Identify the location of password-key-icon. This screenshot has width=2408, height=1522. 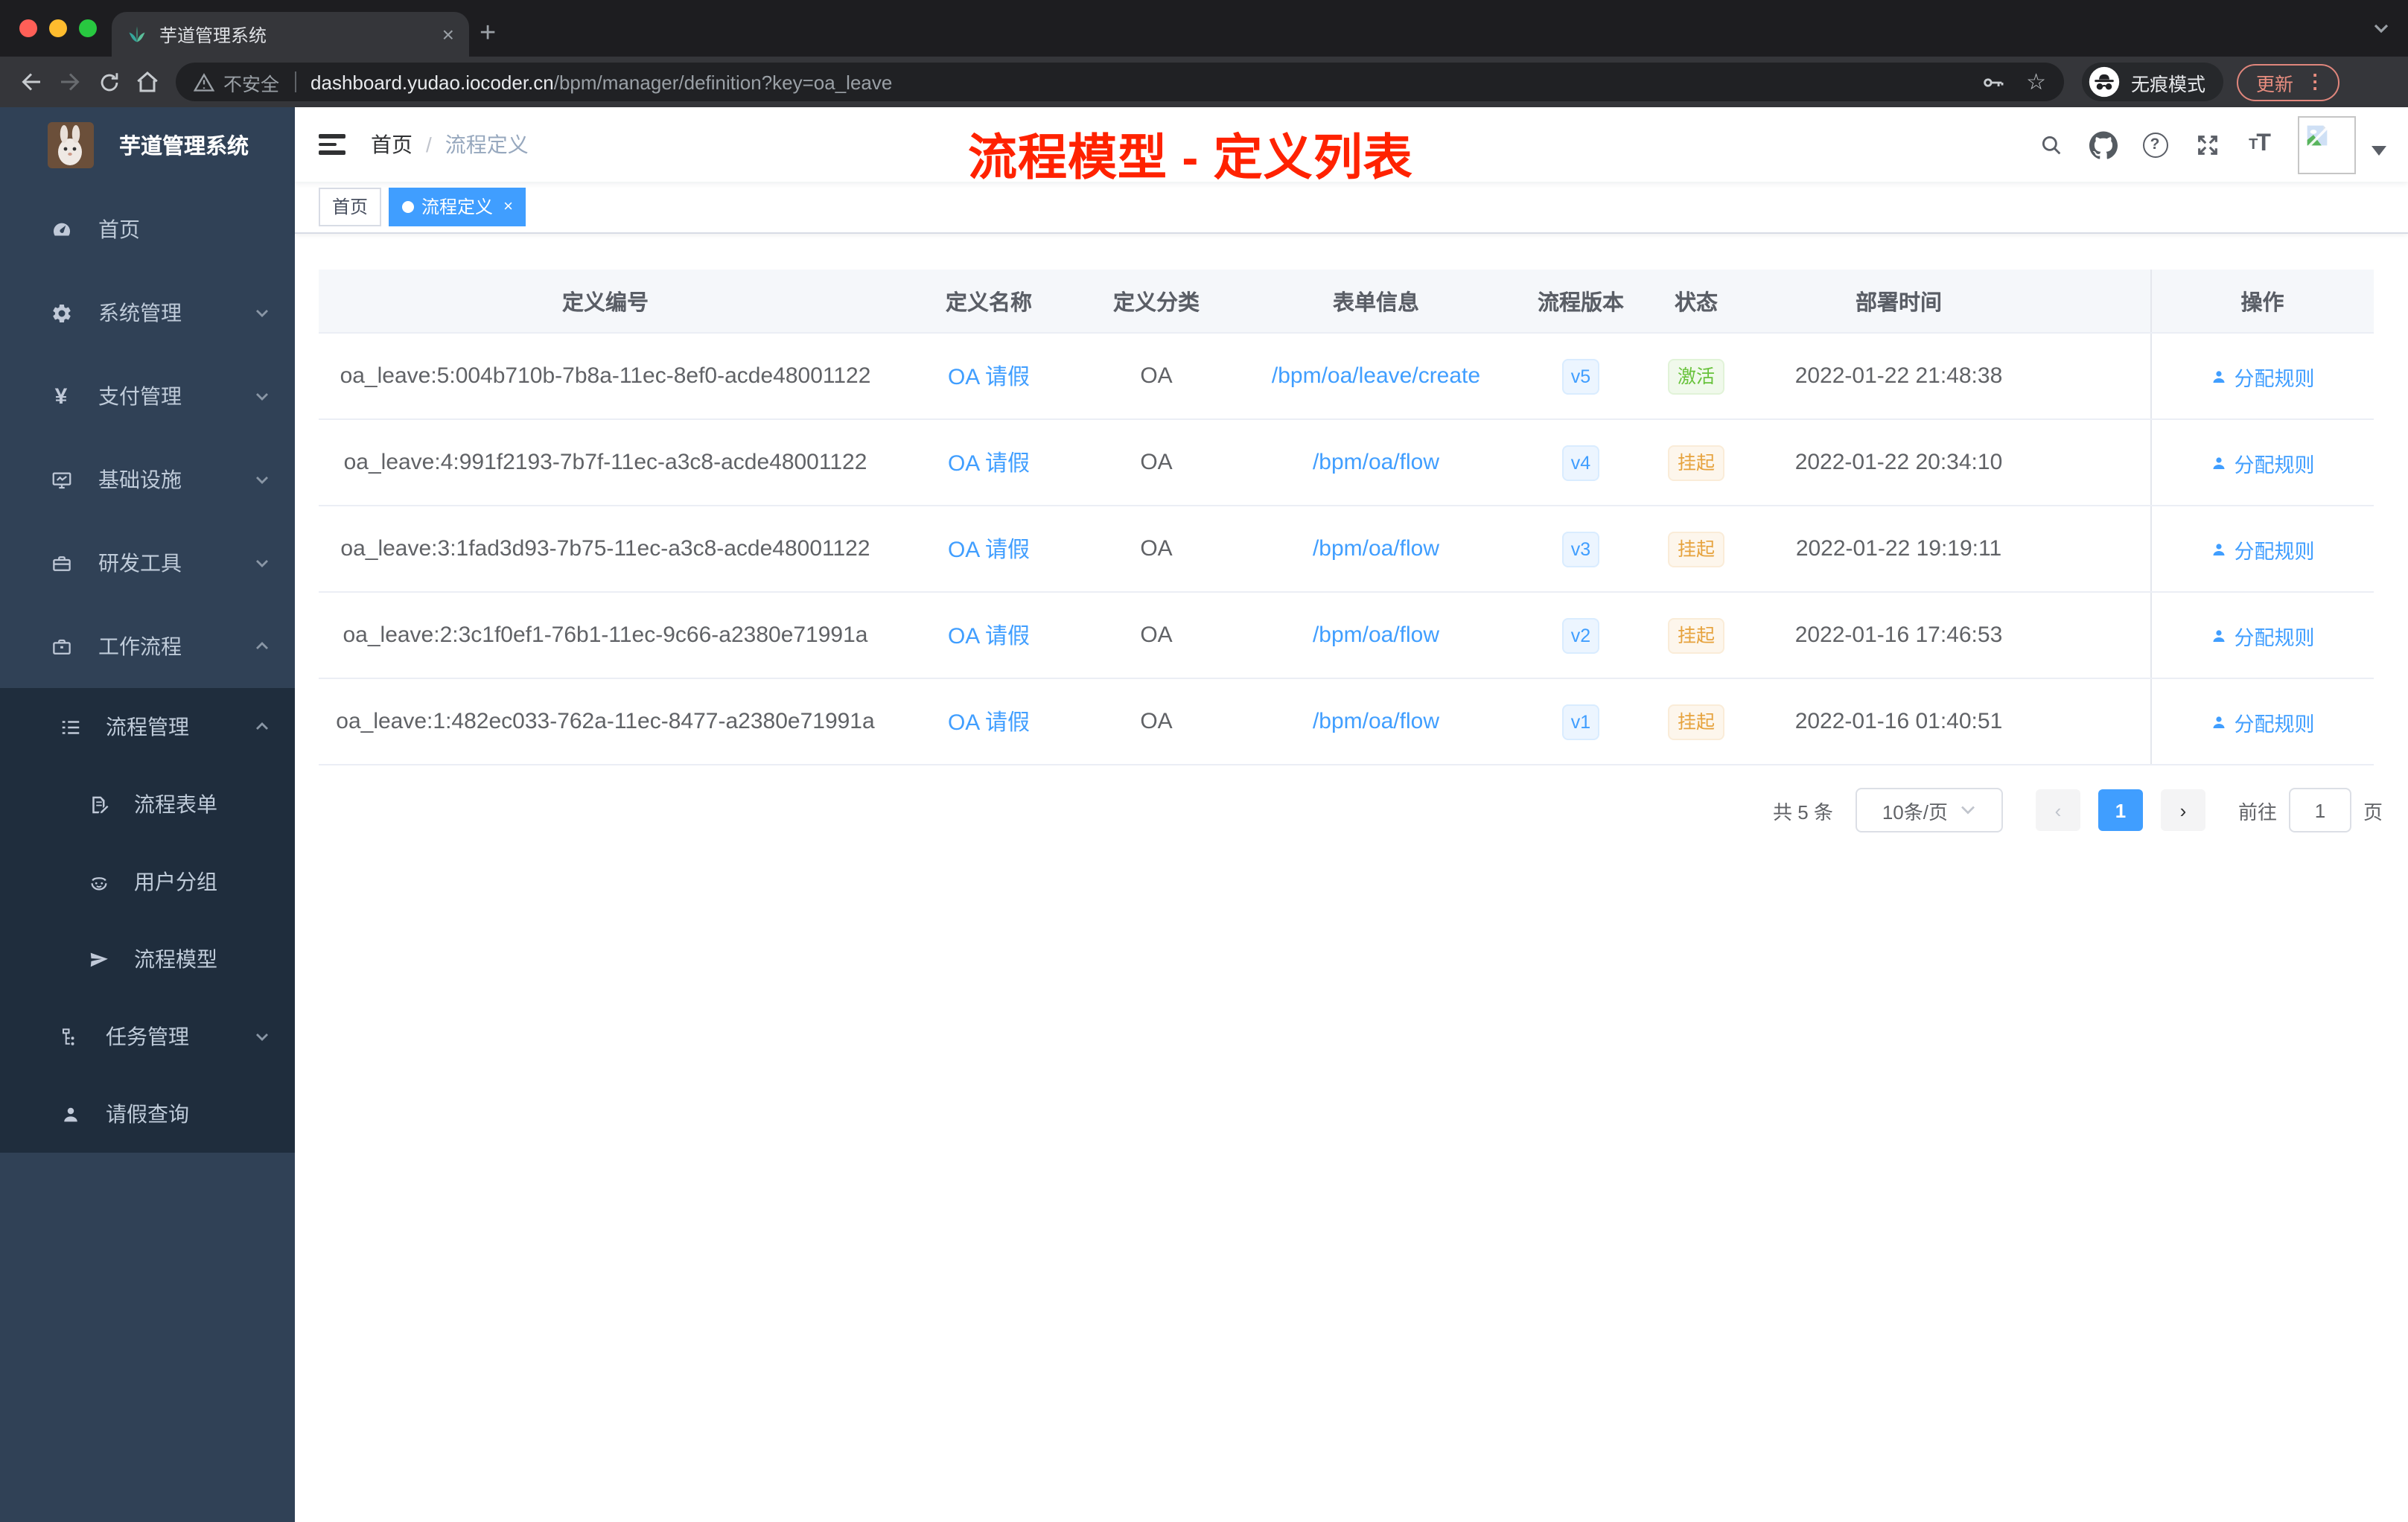
(1992, 82).